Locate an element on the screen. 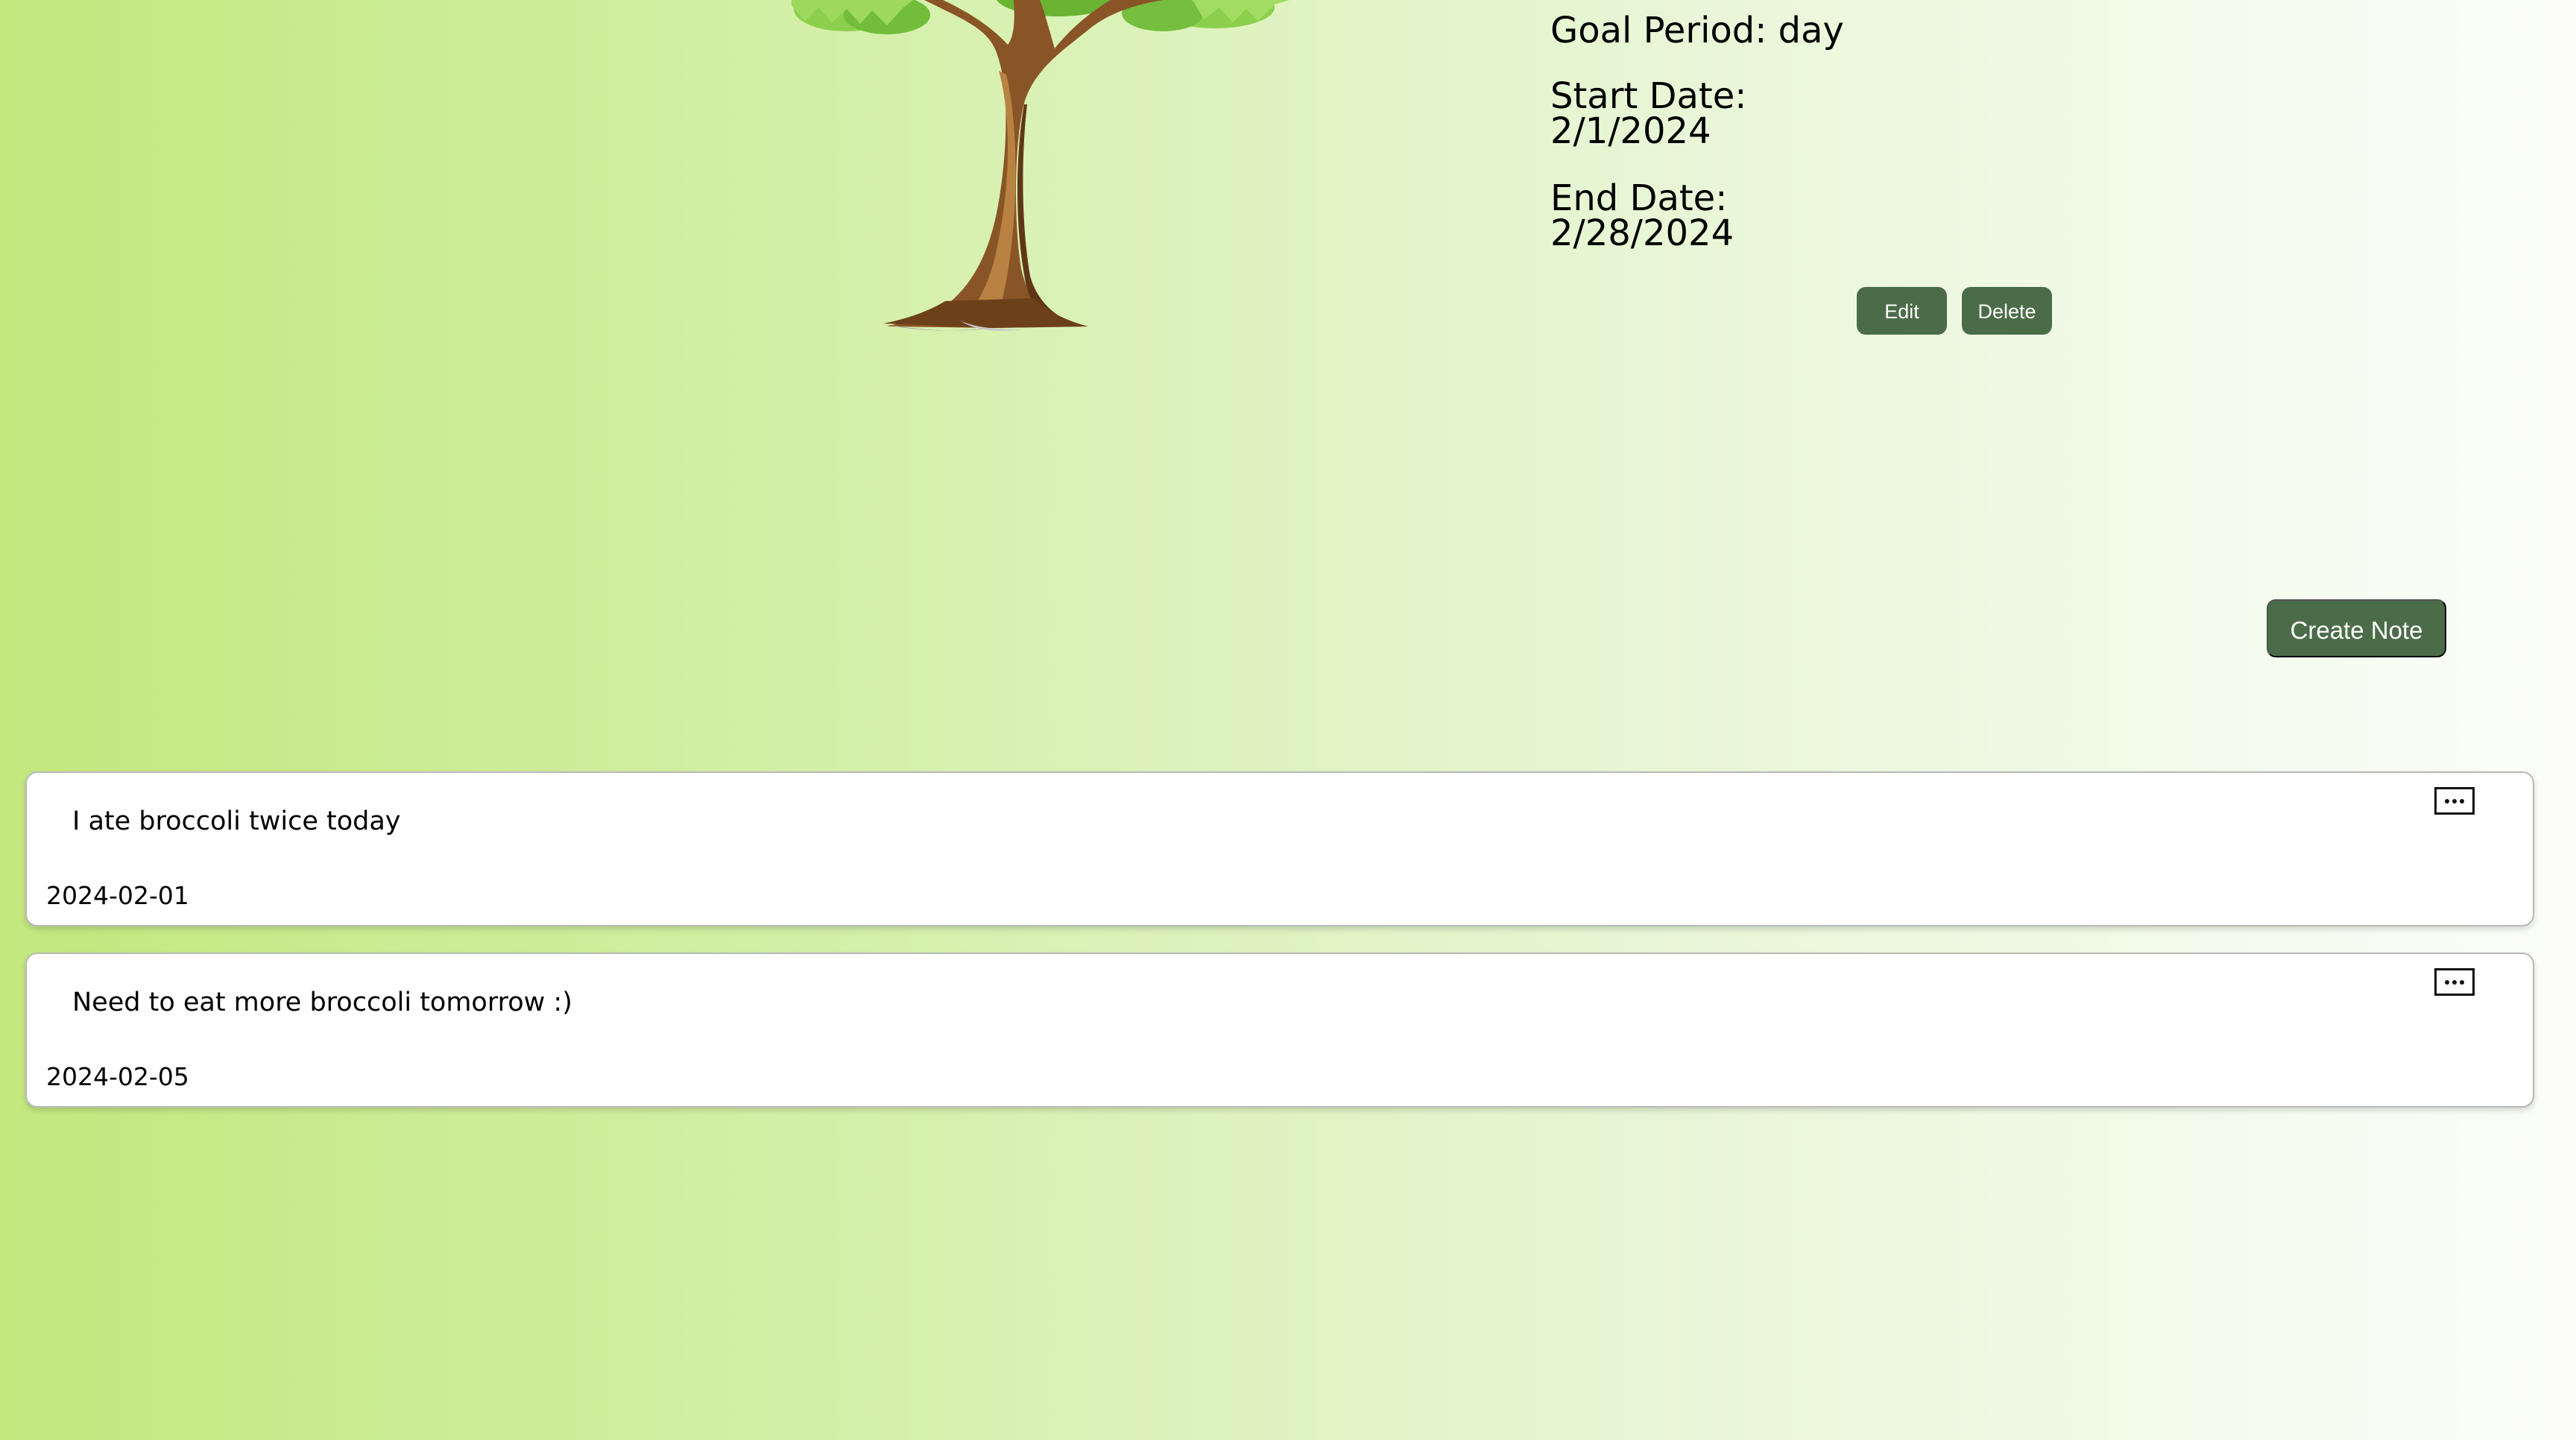 The width and height of the screenshot is (2576, 1440). create-note-button: Create Note is located at coordinates (2356, 628).